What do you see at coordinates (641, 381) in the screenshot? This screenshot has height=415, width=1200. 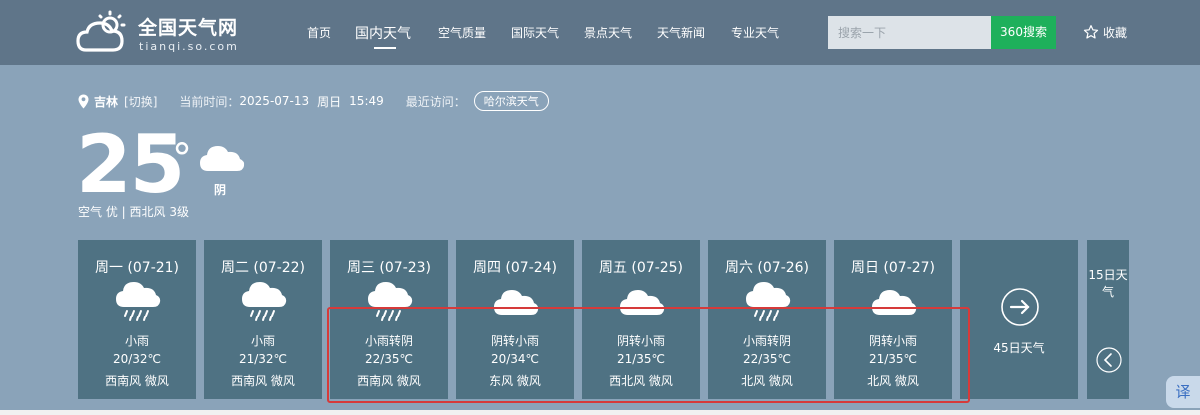 I see `forecast-wind: 西北风 微风` at bounding box center [641, 381].